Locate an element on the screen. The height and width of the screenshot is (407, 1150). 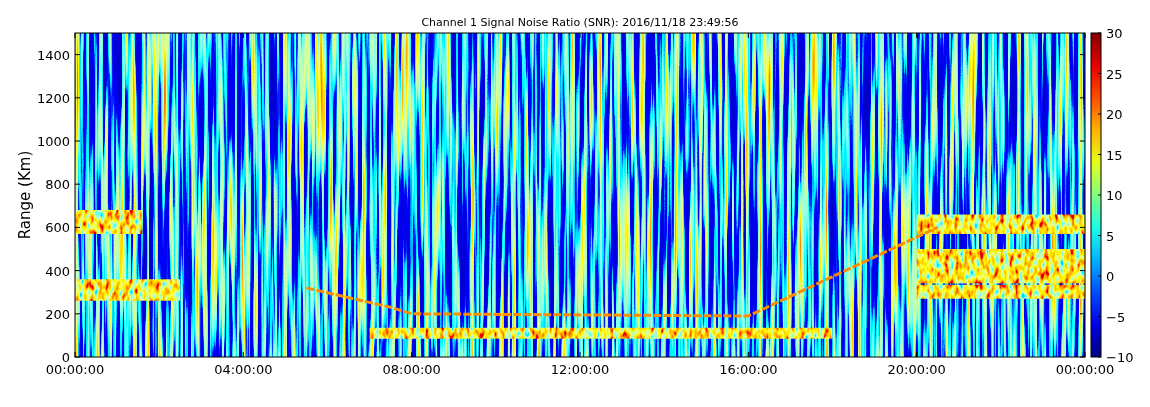
x-tick-label: 04:00:00 is located at coordinates (243, 369).